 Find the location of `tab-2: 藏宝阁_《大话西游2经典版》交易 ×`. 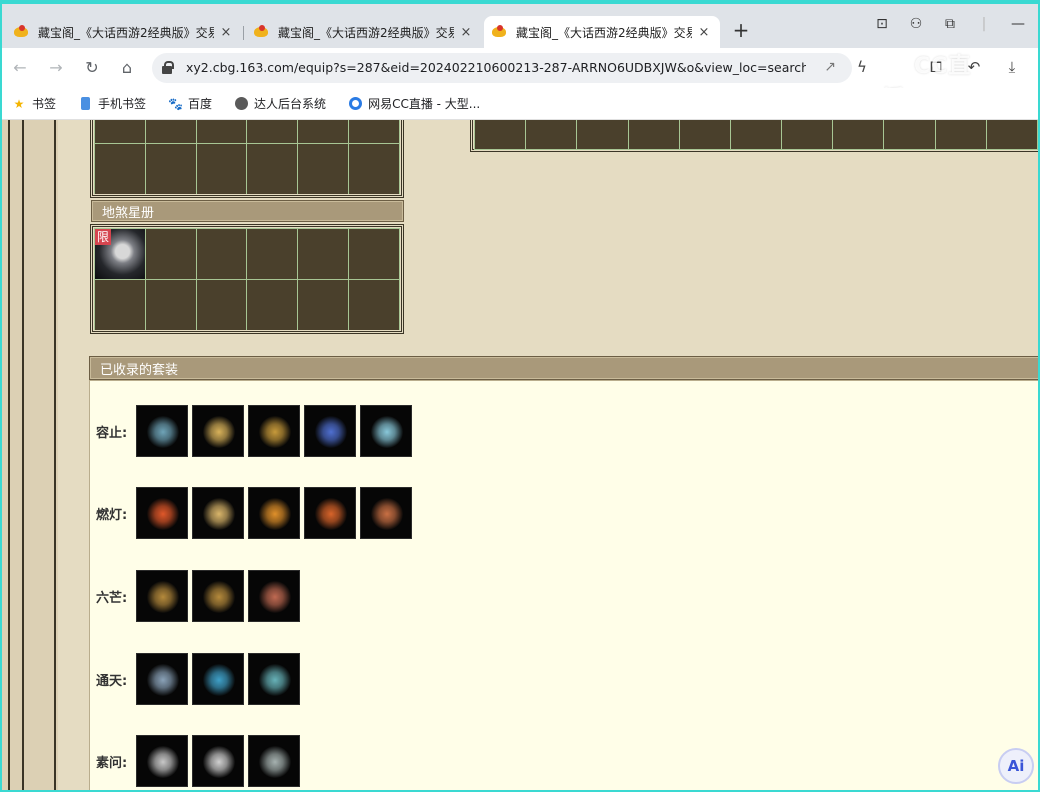

tab-2: 藏宝阁_《大话西游2经典版》交易 × is located at coordinates (364, 32).